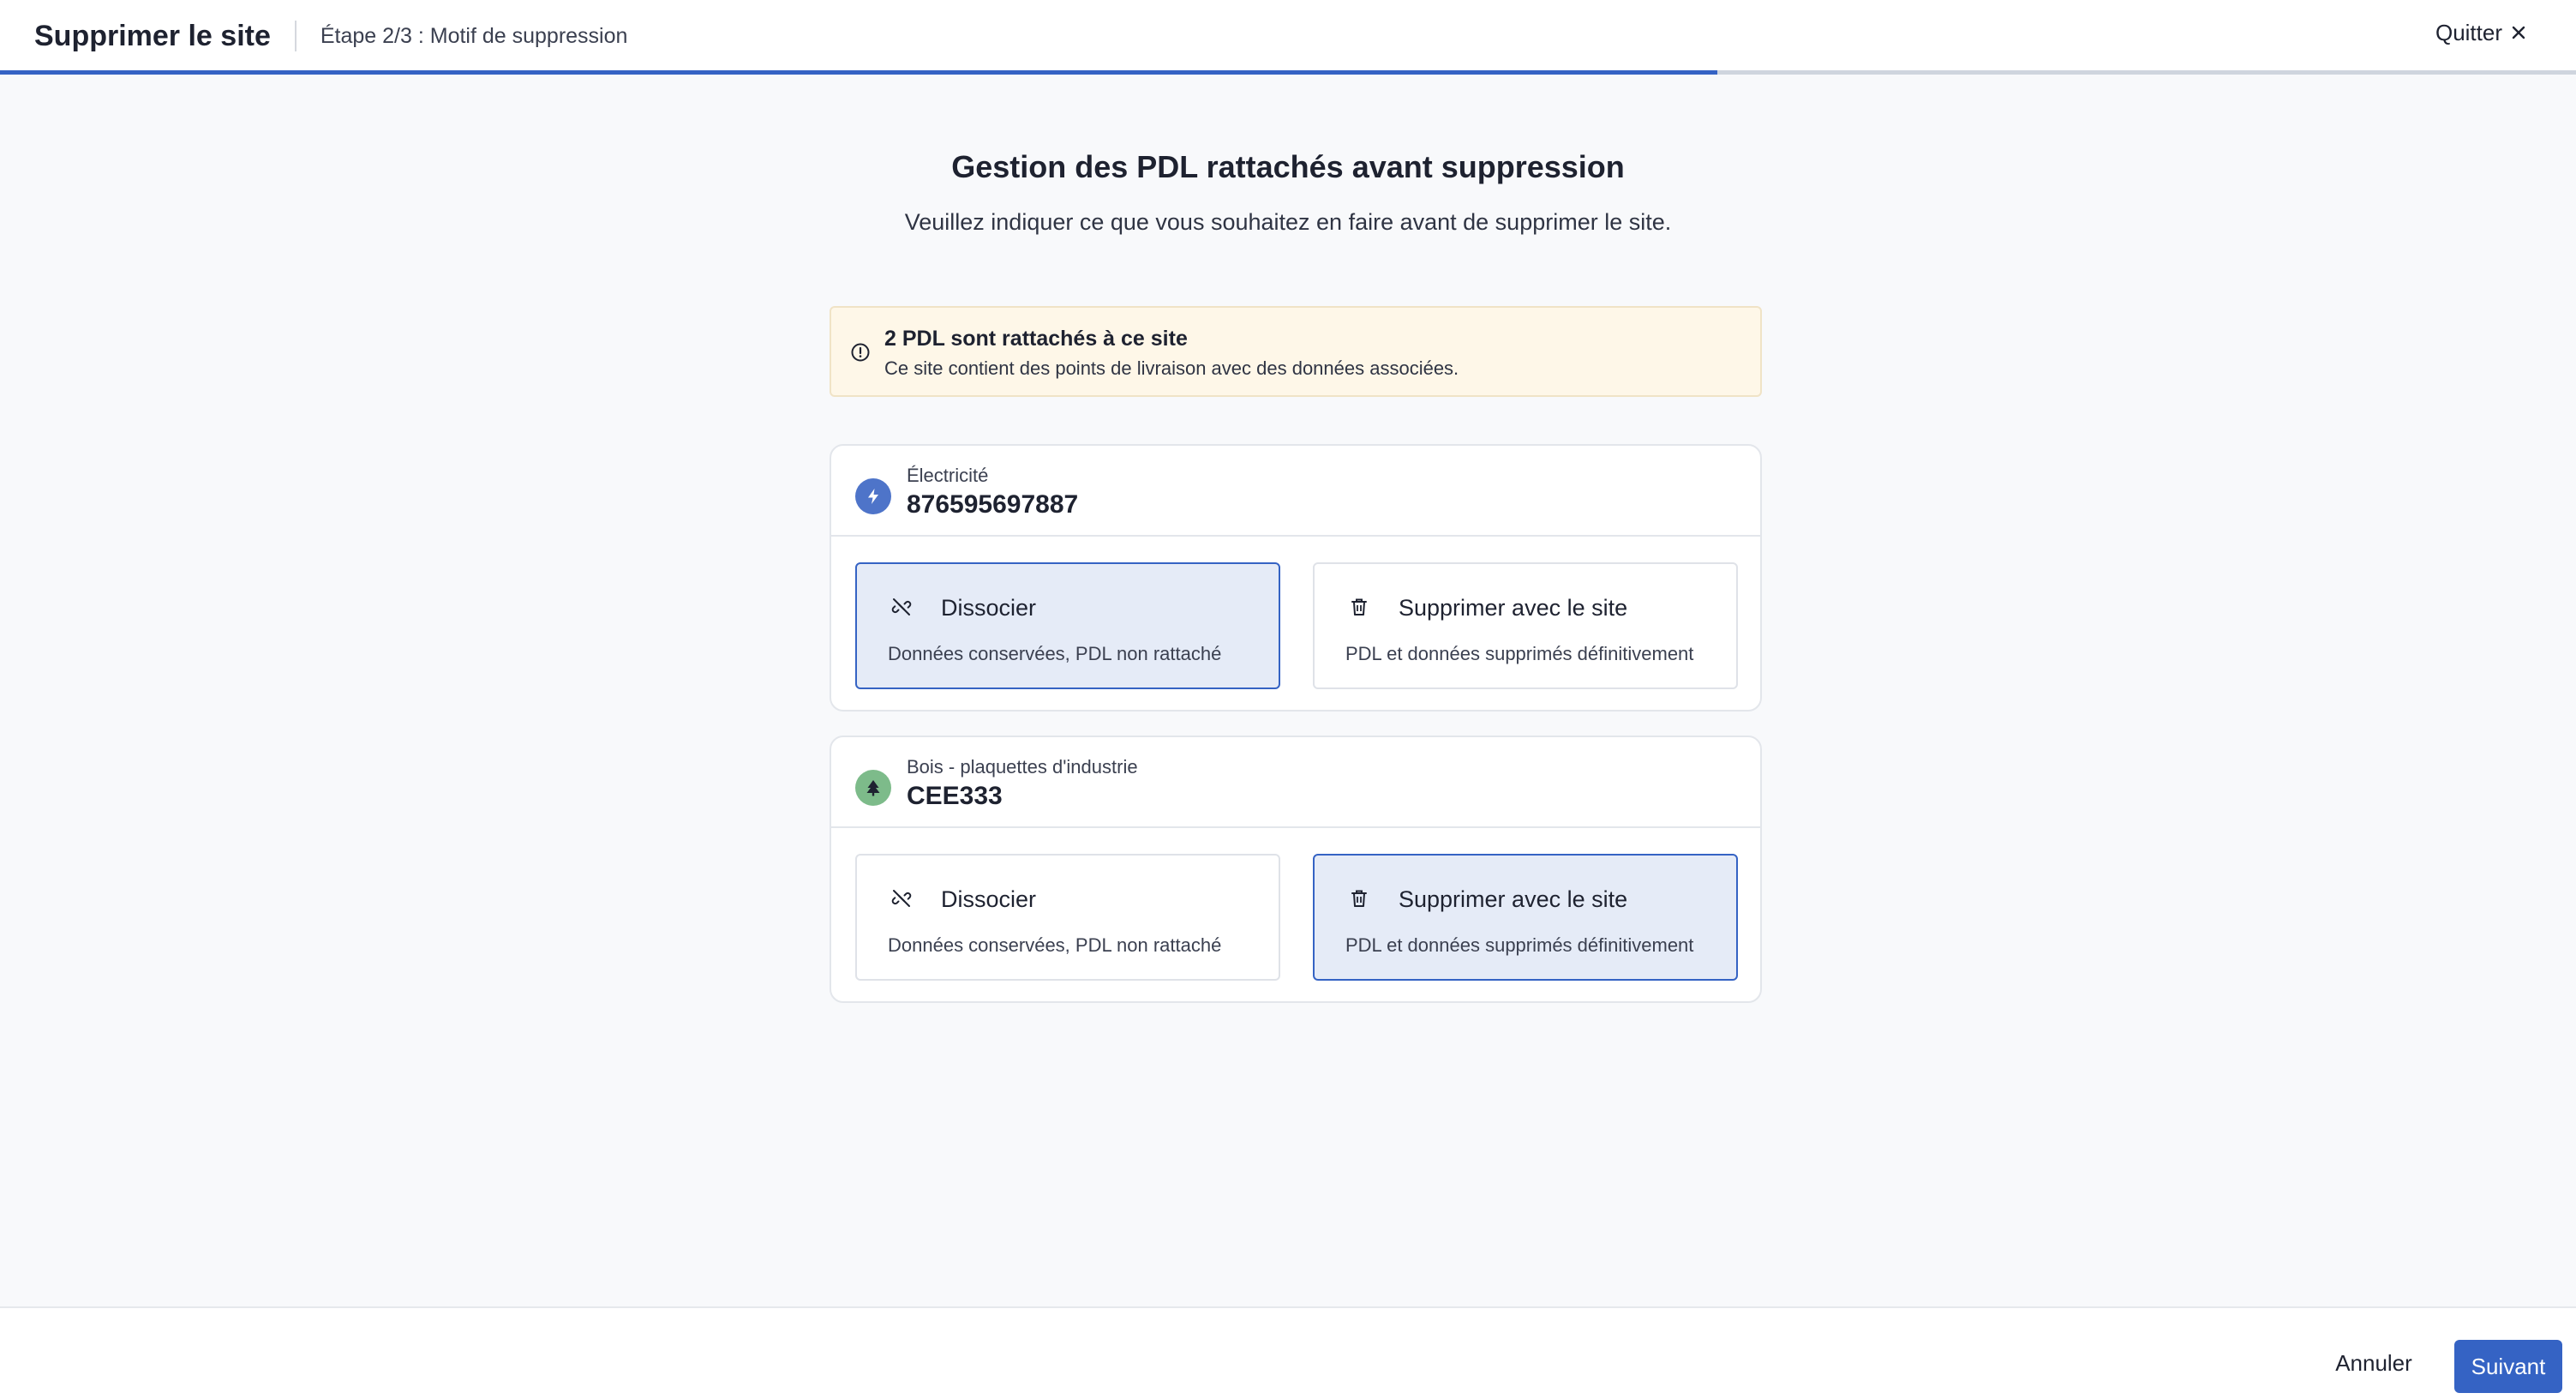  Describe the element at coordinates (955, 796) in the screenshot. I see `pdl-identifier: CEE333` at that location.